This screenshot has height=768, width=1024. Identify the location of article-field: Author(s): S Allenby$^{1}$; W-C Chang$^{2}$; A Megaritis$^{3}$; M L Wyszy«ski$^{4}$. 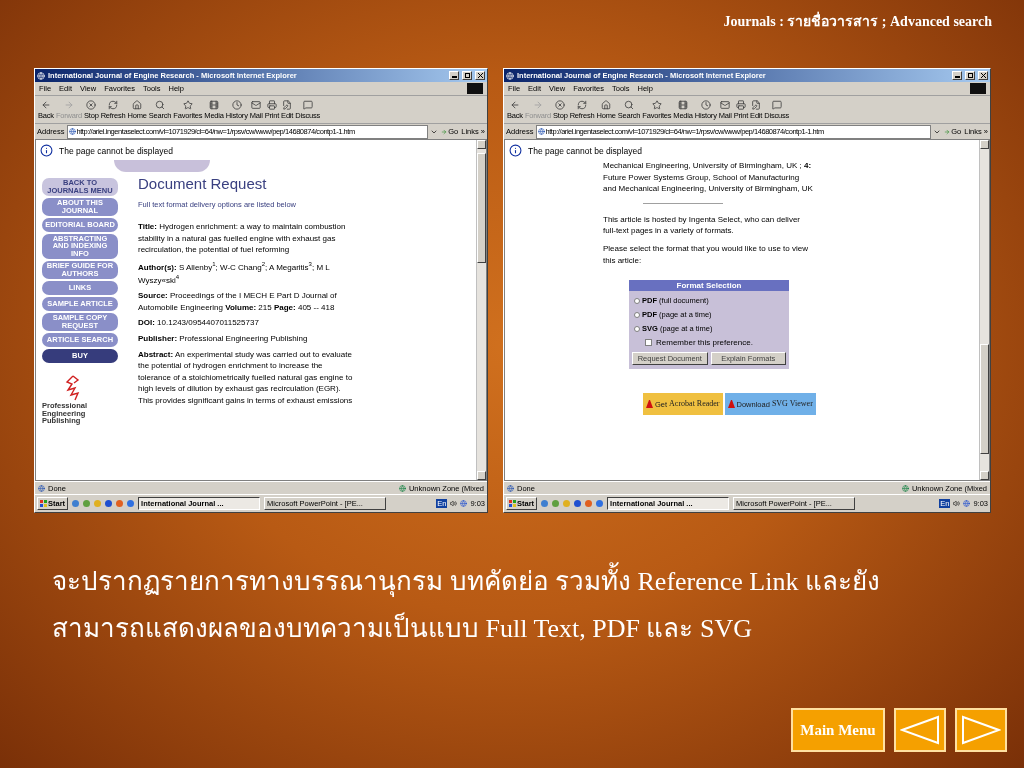
(245, 273).